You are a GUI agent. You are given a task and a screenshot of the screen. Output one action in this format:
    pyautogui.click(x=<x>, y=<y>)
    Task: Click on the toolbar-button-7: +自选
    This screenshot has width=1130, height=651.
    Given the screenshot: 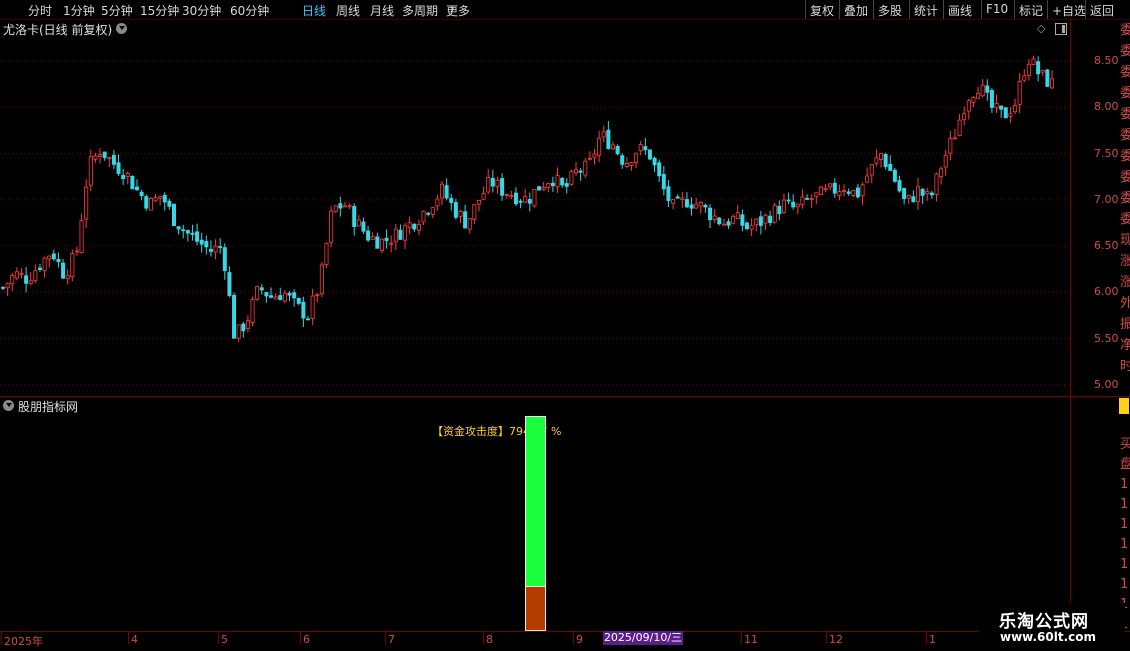 What is the action you would take?
    pyautogui.click(x=1069, y=10)
    